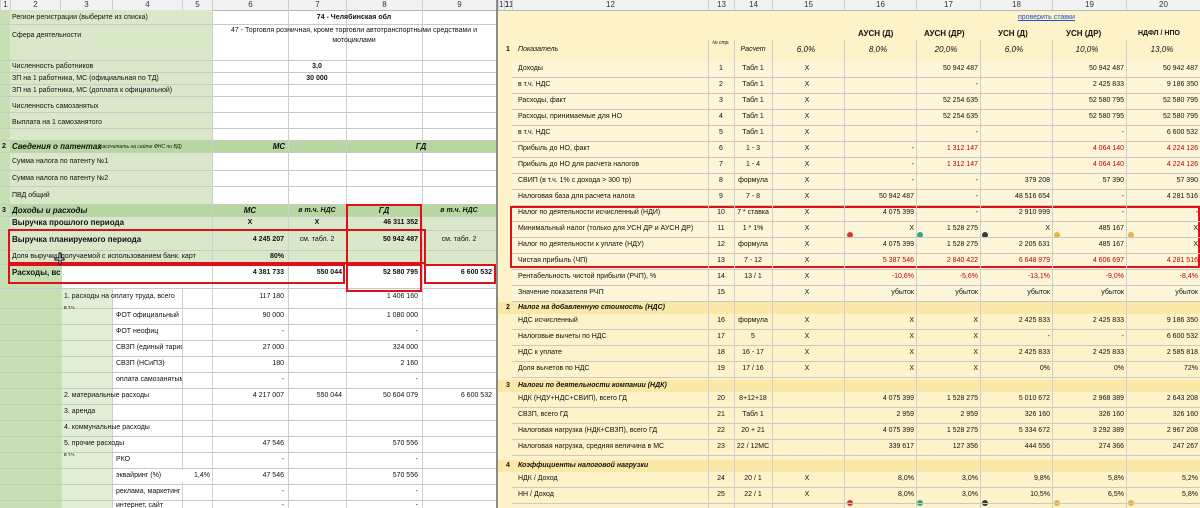 This screenshot has height=508, width=1200. What do you see at coordinates (315, 396) in the screenshot?
I see `material-vat: 550 044` at bounding box center [315, 396].